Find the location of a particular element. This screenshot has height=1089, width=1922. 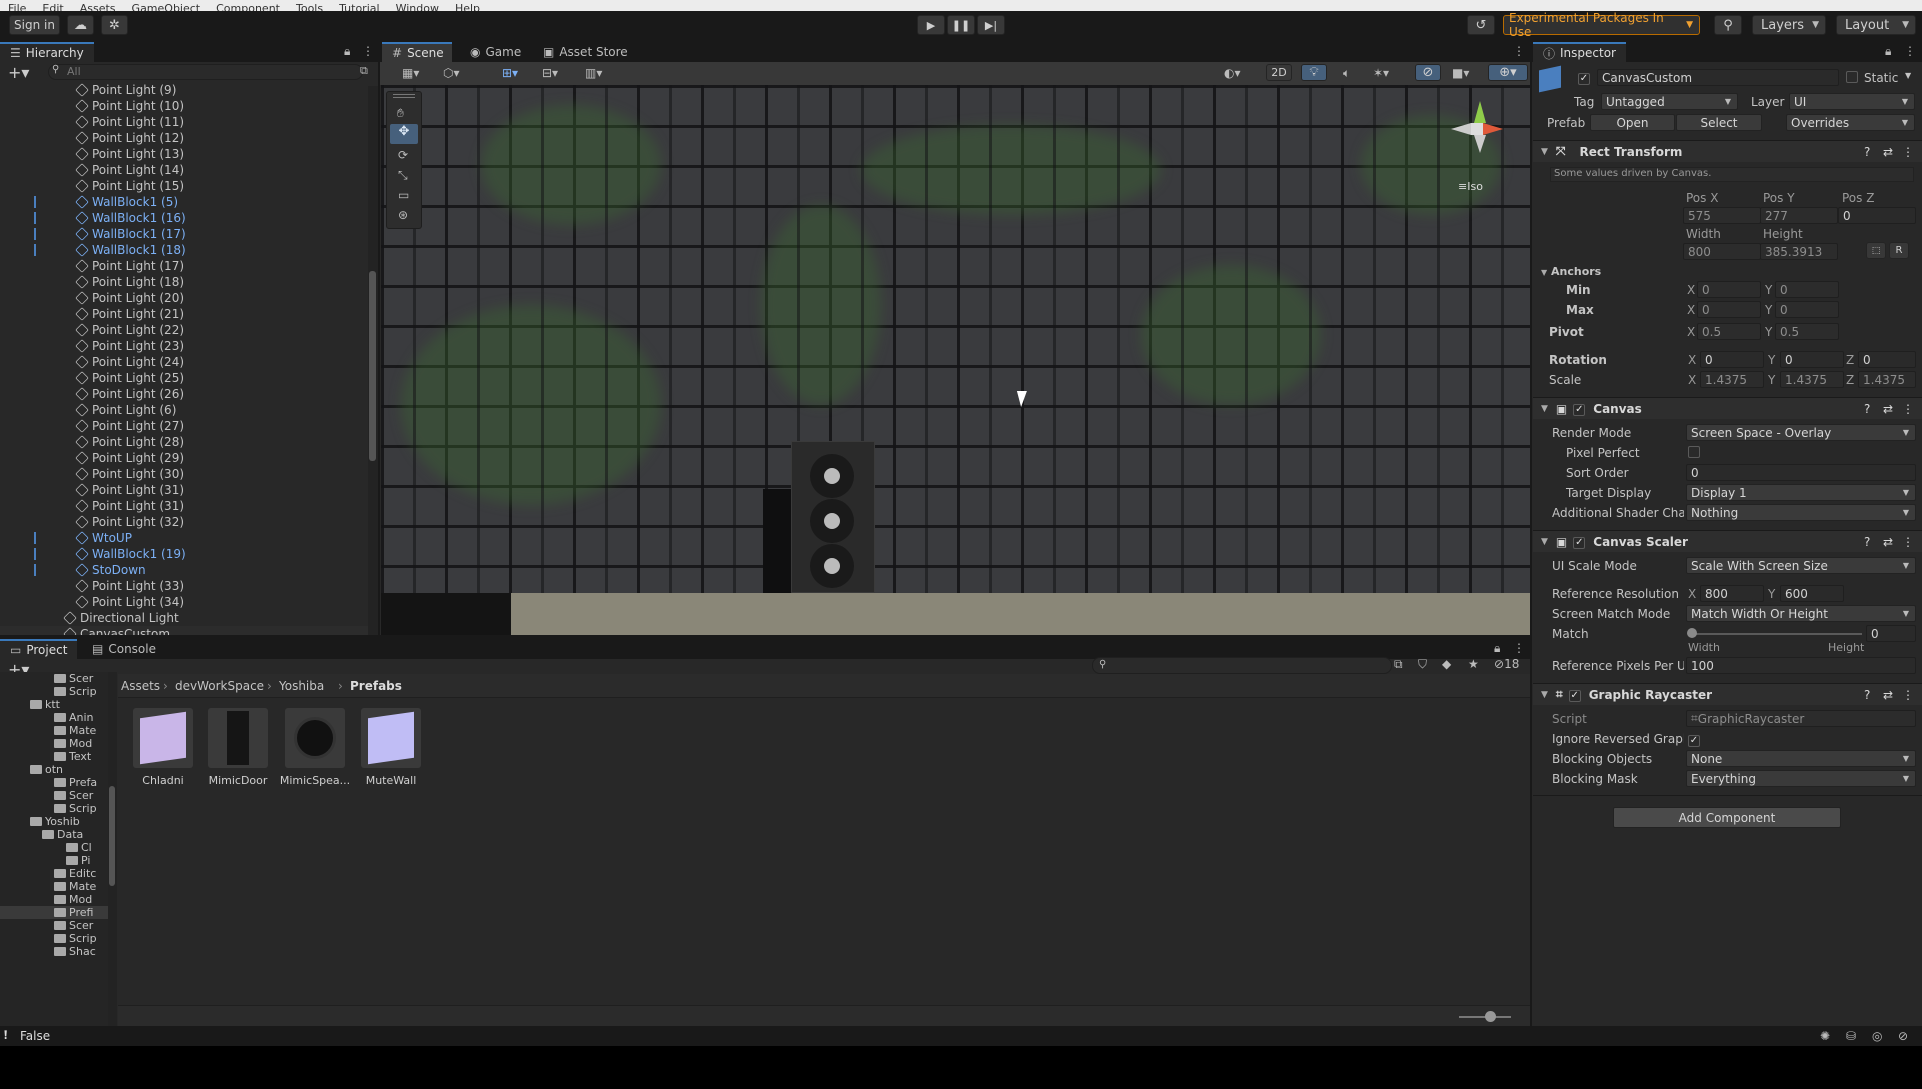

prefab-select-button: Select is located at coordinates (1719, 122).